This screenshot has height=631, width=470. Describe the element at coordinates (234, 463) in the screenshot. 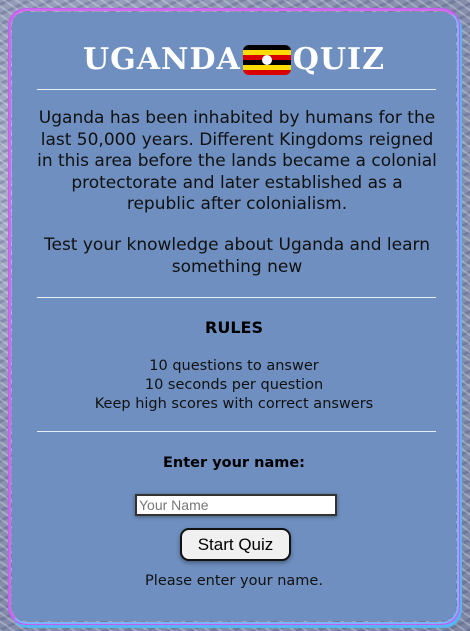

I see `name-label: Enter your name:` at that location.